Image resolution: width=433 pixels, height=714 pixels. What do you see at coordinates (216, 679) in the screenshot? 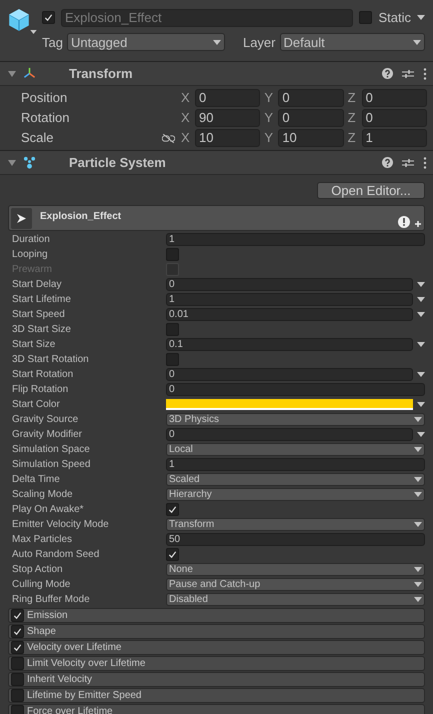
I see `module-row: Inherit Velocity` at bounding box center [216, 679].